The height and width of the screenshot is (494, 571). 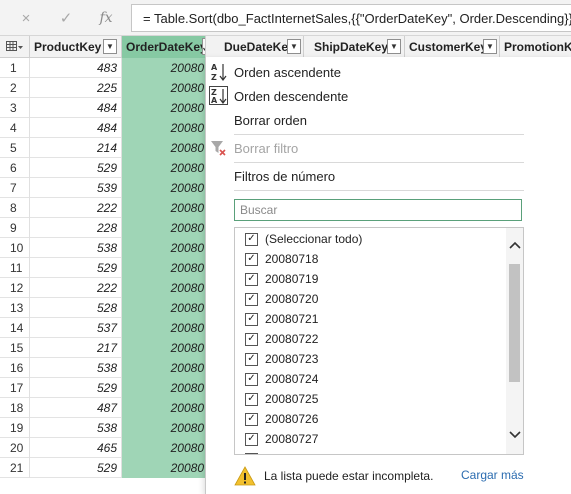 What do you see at coordinates (15, 388) in the screenshot?
I see `row-number: 17` at bounding box center [15, 388].